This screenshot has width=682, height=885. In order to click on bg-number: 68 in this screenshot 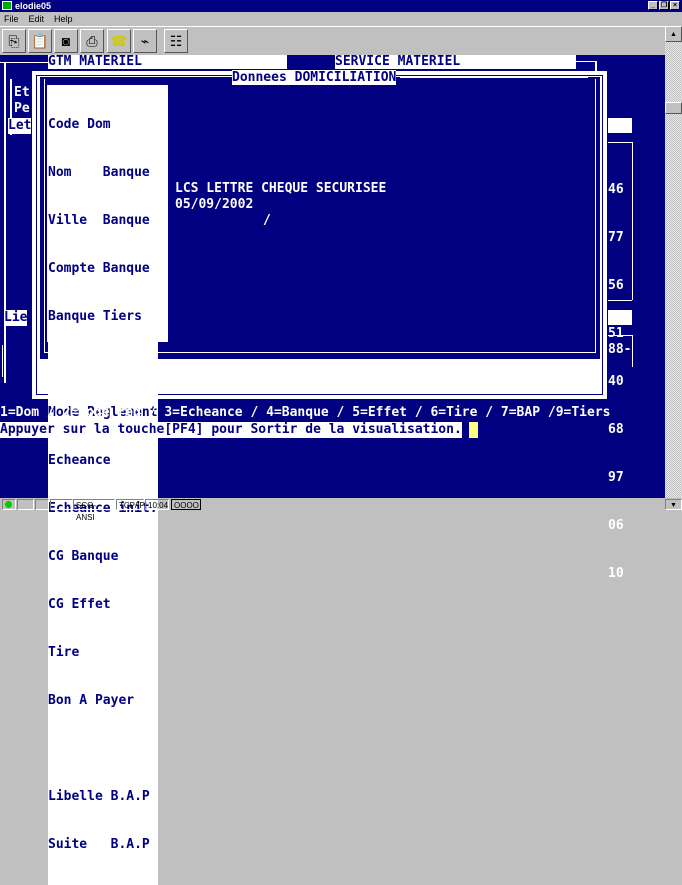, I will do `click(616, 429)`.